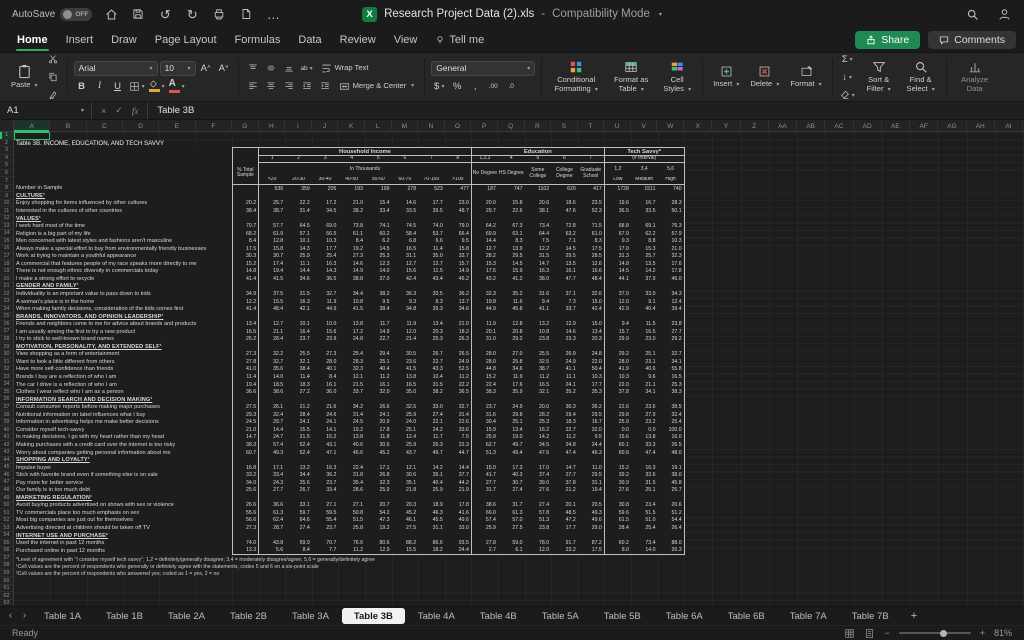 This screenshot has width=1024, height=640. What do you see at coordinates (298, 355) in the screenshot?
I see `cell: 25.5` at bounding box center [298, 355].